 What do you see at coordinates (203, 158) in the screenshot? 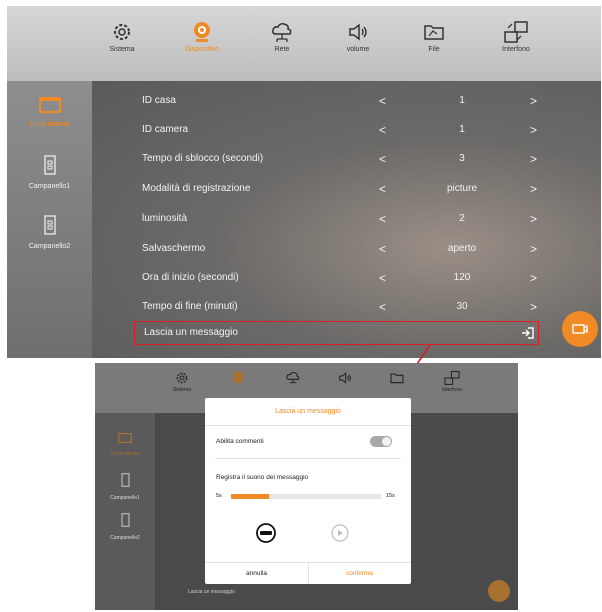
I see `setting-name: Tempo di sblocco (secondi)` at bounding box center [203, 158].